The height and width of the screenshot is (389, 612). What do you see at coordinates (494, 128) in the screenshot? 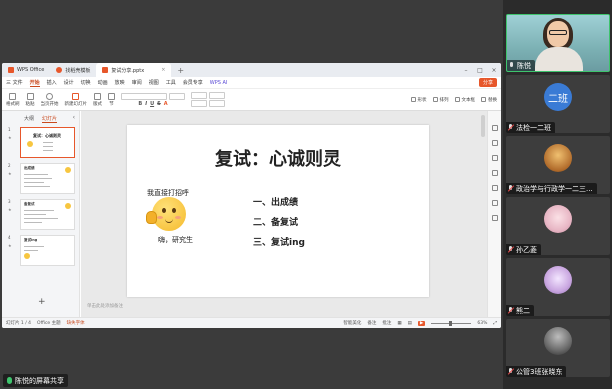
I see `property-icon` at bounding box center [494, 128].